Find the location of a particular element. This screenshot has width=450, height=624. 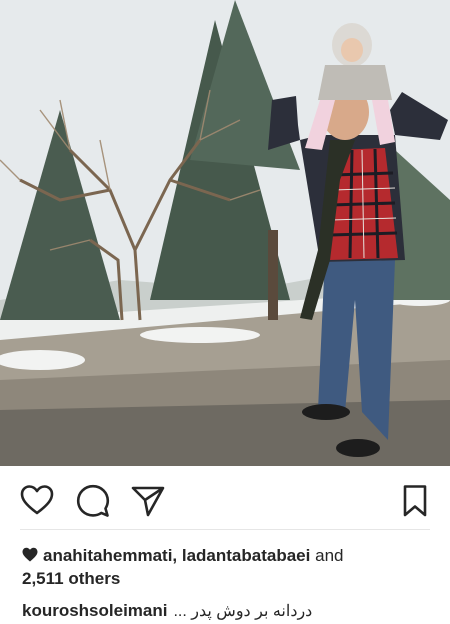

heart-outline-icon is located at coordinates (37, 500).